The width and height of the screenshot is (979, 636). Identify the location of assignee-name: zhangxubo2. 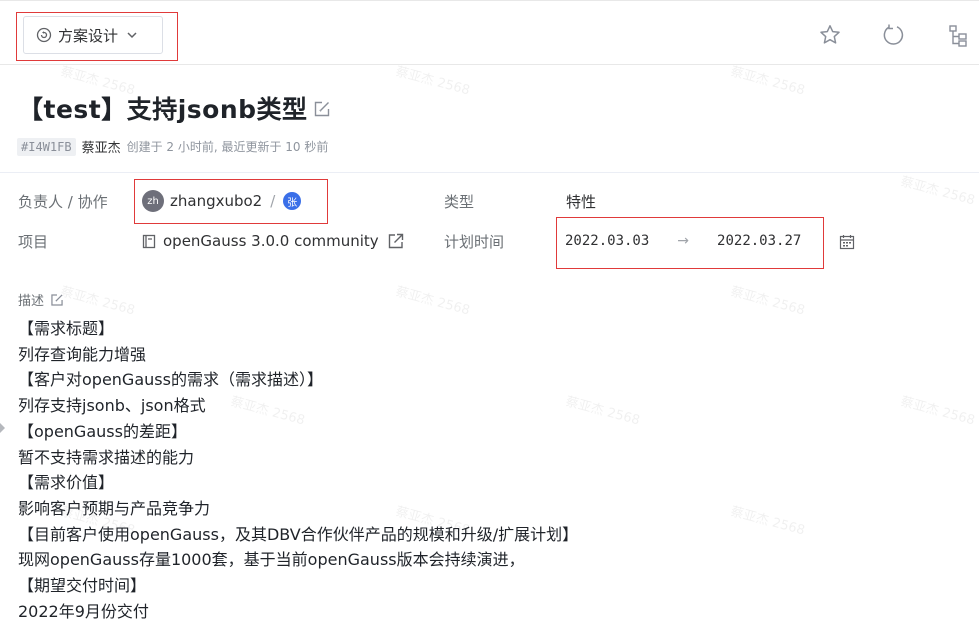
(216, 201).